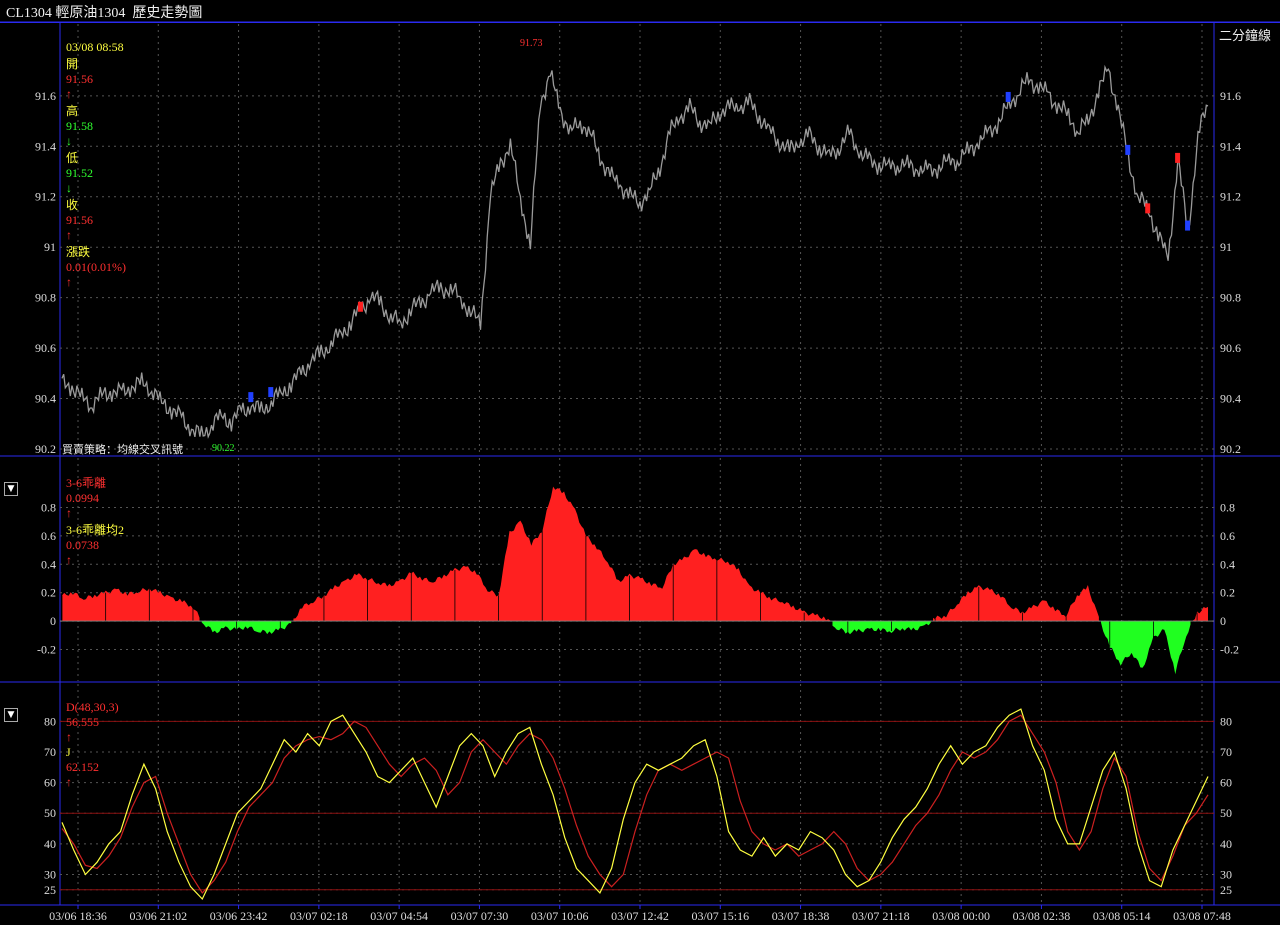 The width and height of the screenshot is (1280, 925). Describe the element at coordinates (1230, 298) in the screenshot. I see `y-tick-label-right: 90.8` at that location.